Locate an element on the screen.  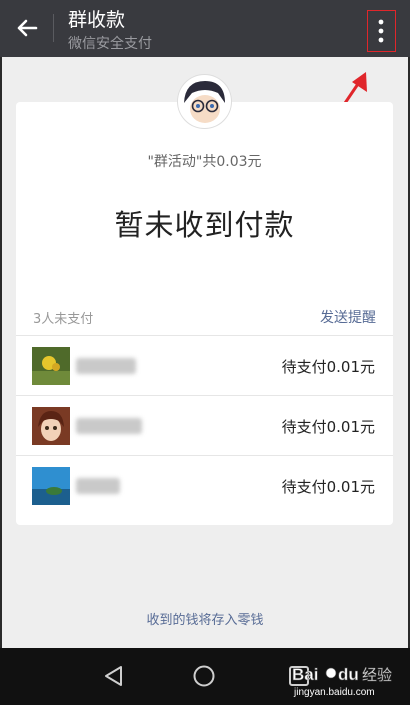
ocean-avatar-icon is located at coordinates (51, 486).